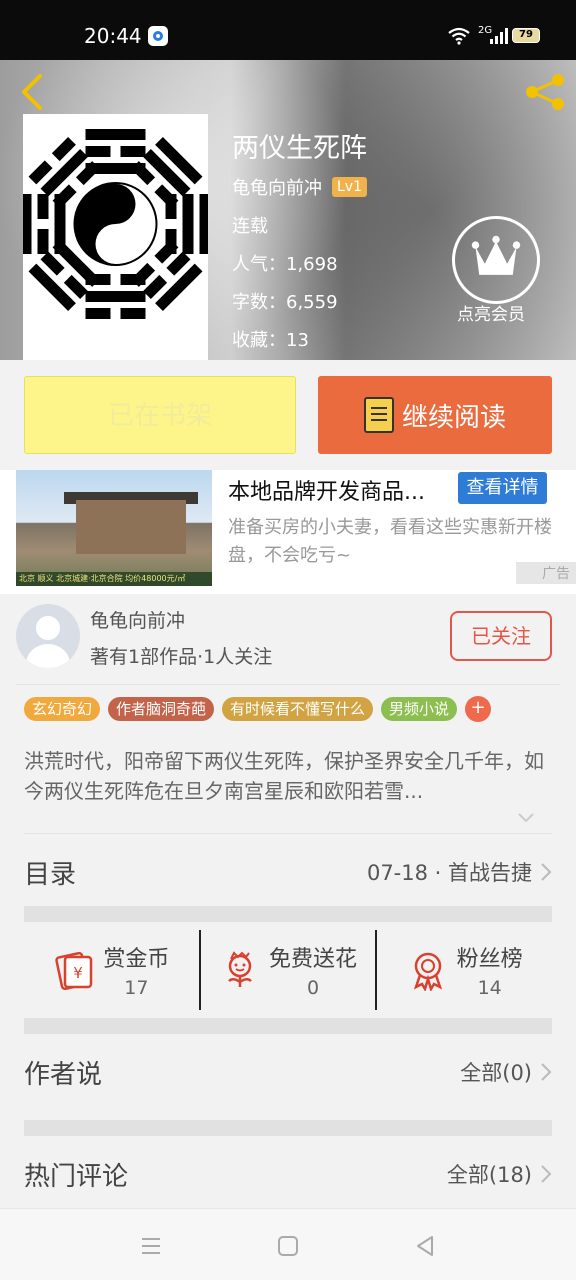  Describe the element at coordinates (501, 636) in the screenshot. I see `follow-button: 已关注` at that location.